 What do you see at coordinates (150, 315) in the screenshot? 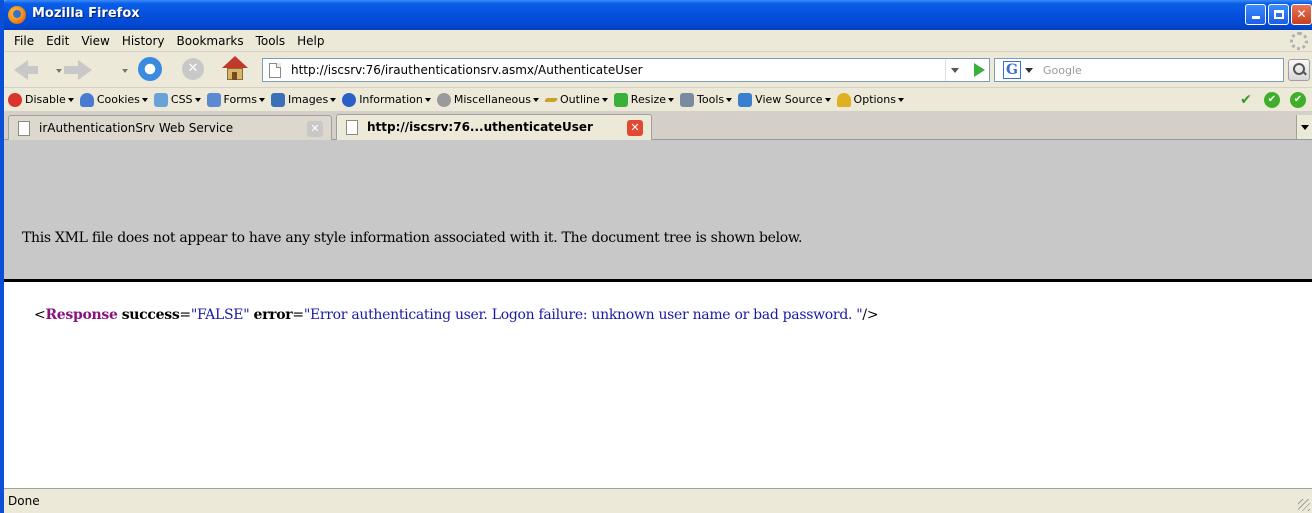
I see `xml-attr-success-name: success` at bounding box center [150, 315].